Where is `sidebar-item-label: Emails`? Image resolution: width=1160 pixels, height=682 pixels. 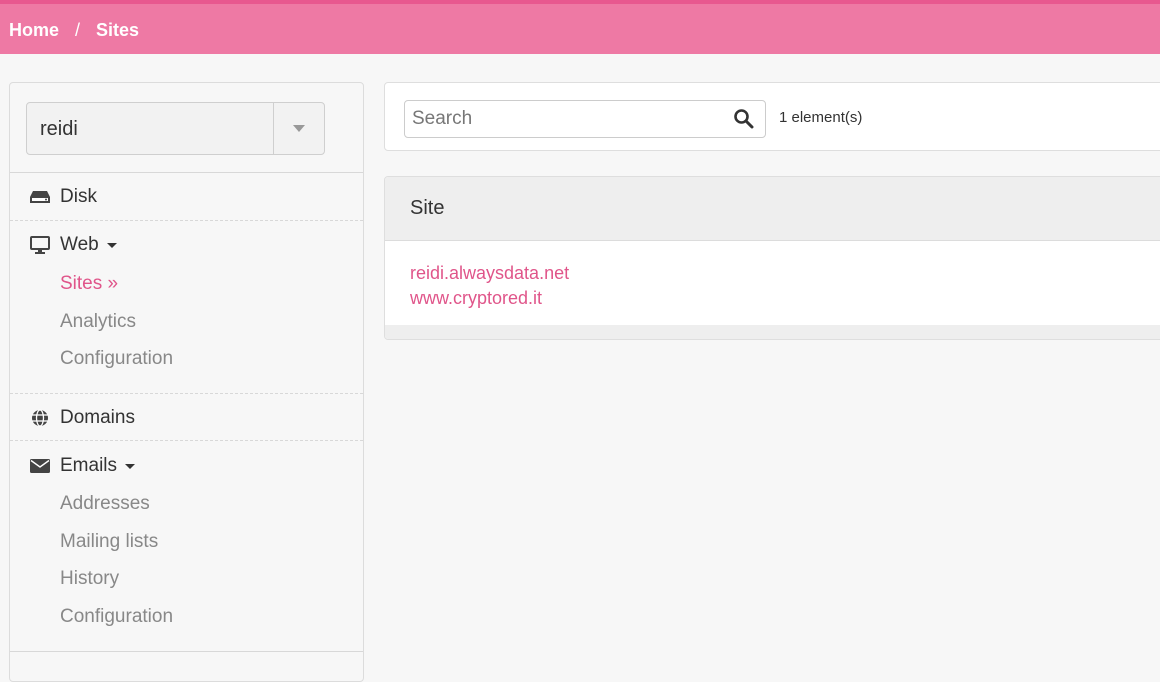
sidebar-item-label: Emails is located at coordinates (89, 465).